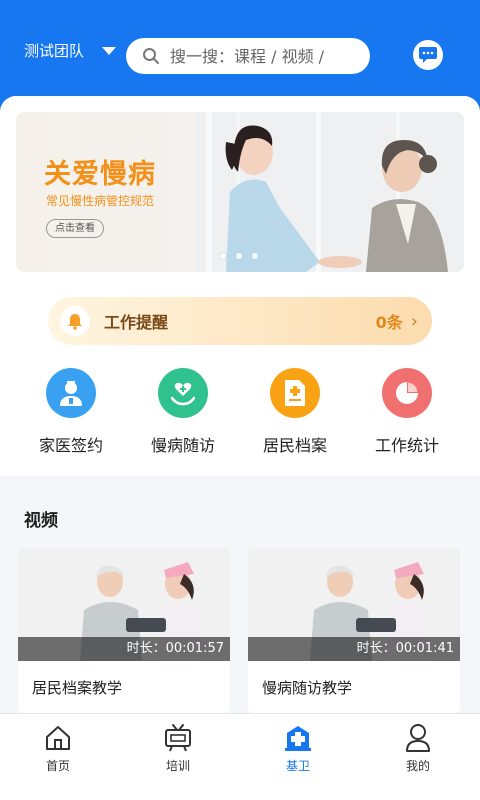  What do you see at coordinates (100, 174) in the screenshot?
I see `banner-title: 关爱慢病` at bounding box center [100, 174].